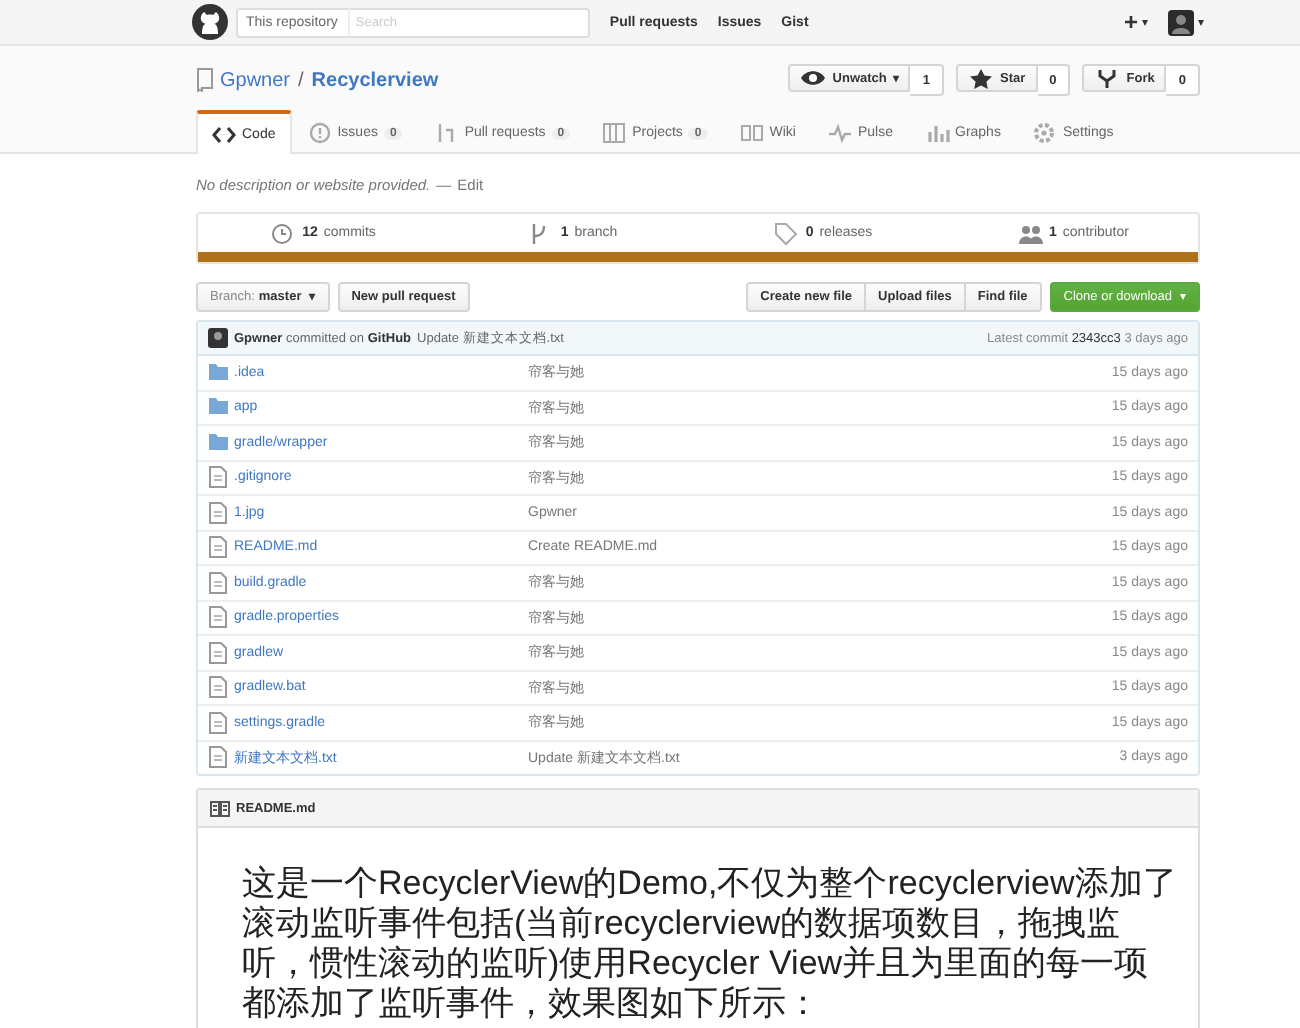 The width and height of the screenshot is (1300, 1028). Describe the element at coordinates (255, 80) in the screenshot. I see `owner-link: Gpwner` at that location.